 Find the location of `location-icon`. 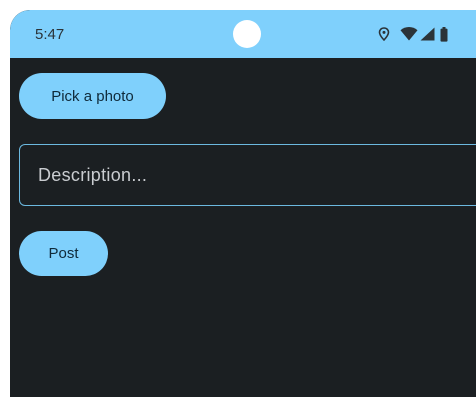

location-icon is located at coordinates (384, 34).